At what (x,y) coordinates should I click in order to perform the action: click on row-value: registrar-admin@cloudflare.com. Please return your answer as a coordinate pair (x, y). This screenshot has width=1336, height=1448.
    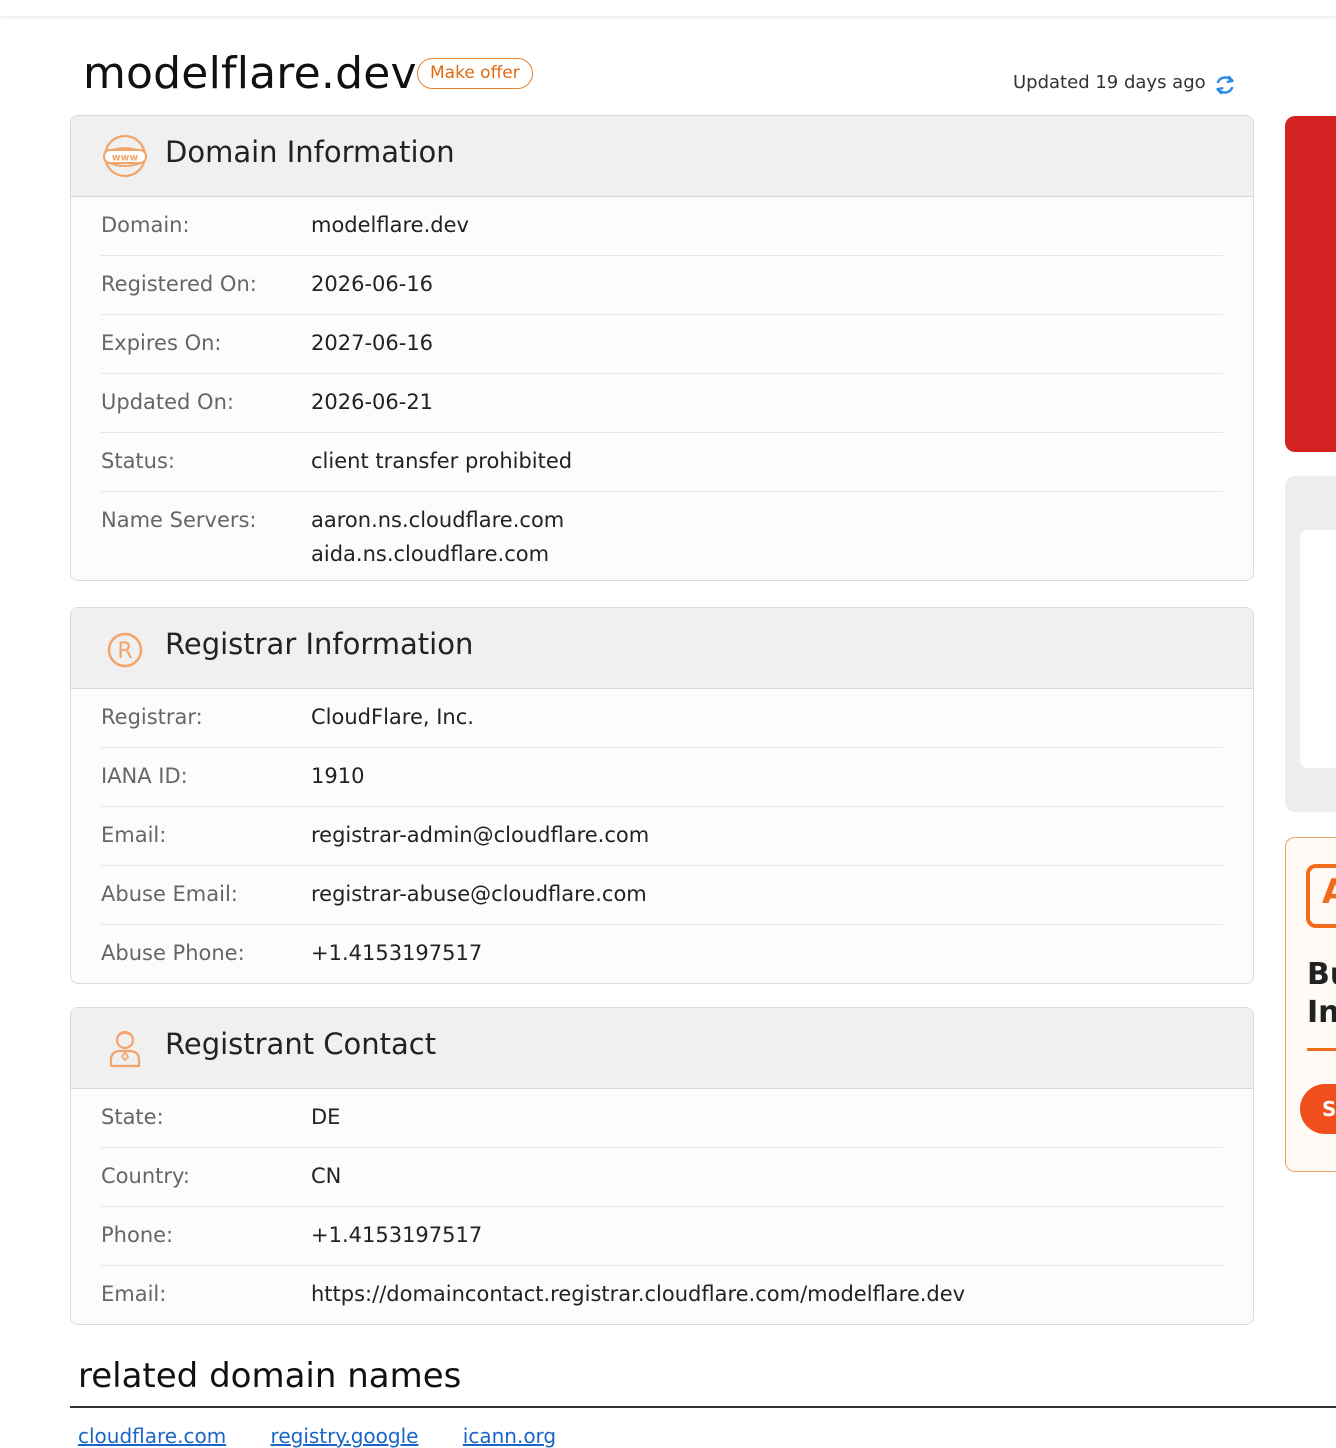
    Looking at the image, I should click on (480, 835).